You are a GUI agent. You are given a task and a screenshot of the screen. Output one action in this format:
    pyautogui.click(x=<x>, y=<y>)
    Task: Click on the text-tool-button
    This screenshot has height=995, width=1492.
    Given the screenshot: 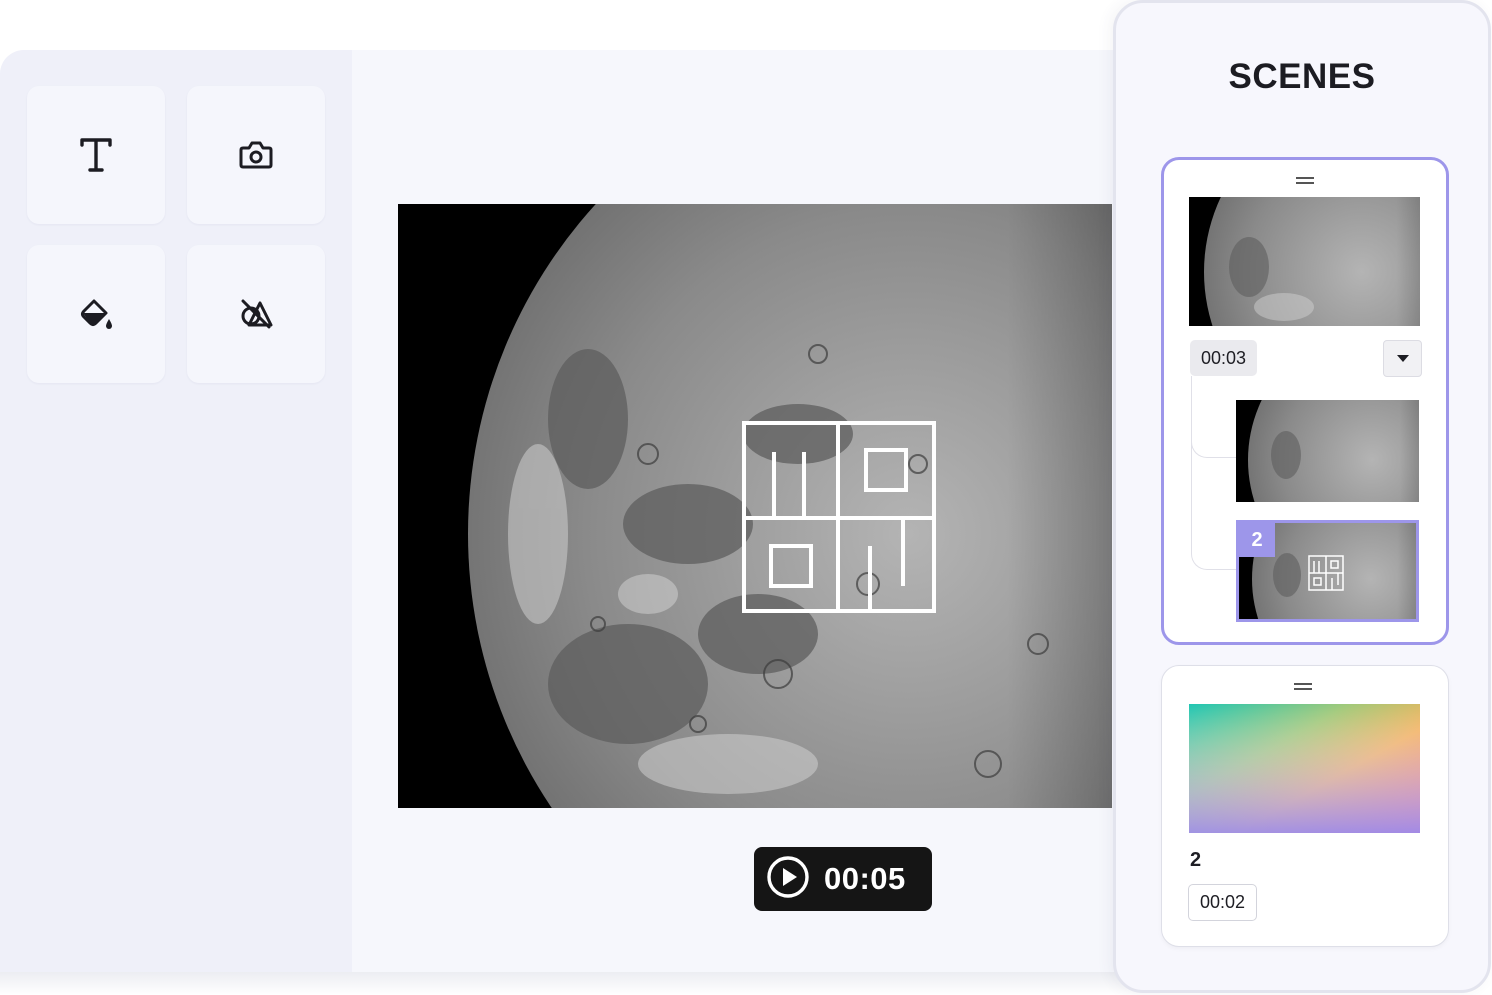 What is the action you would take?
    pyautogui.click(x=96, y=155)
    